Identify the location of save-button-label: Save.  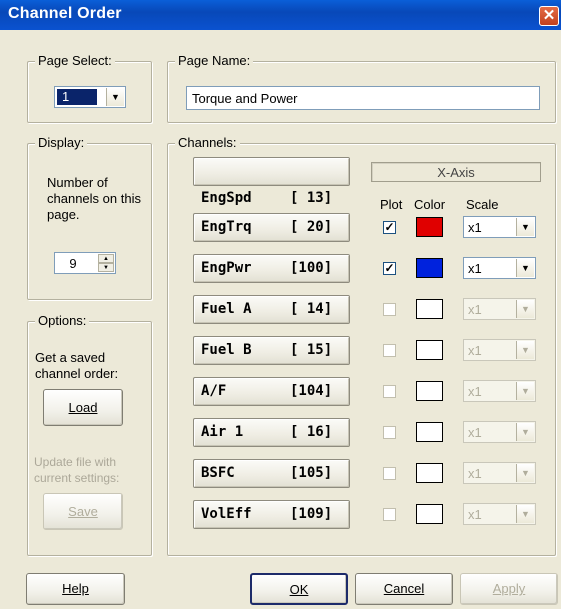
(83, 511).